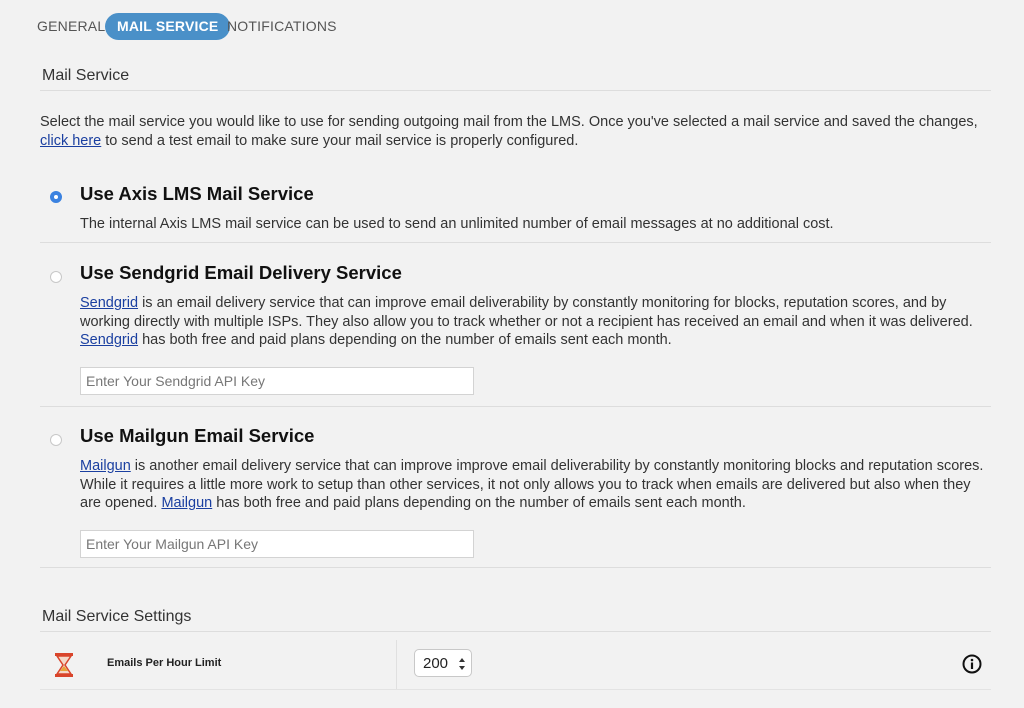 This screenshot has width=1024, height=708. What do you see at coordinates (512, 27) in the screenshot?
I see `tab-bar: GENERAL MAIL SERVICE NOTIFICATIONS` at bounding box center [512, 27].